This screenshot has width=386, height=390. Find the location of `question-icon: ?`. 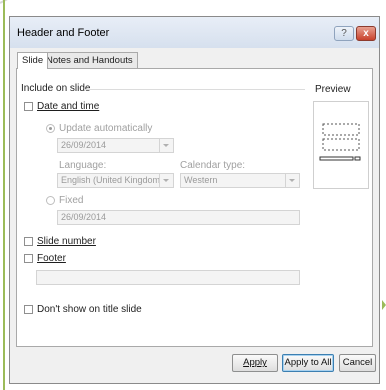

question-icon: ? is located at coordinates (344, 33).